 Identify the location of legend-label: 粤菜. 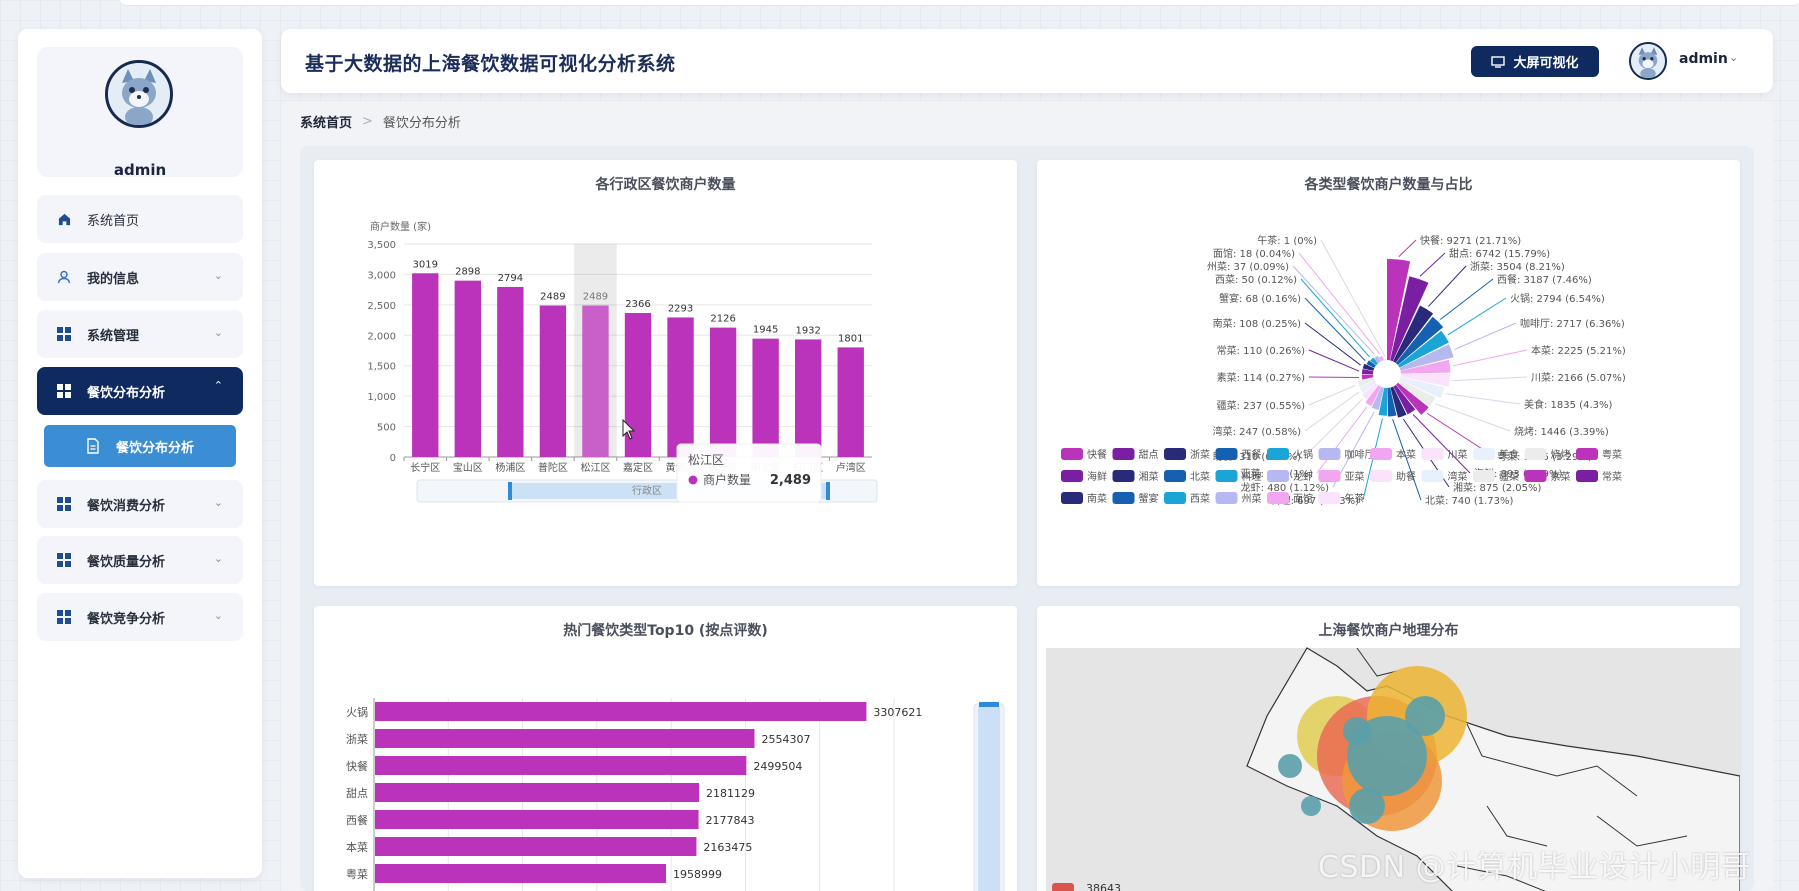
(1612, 454).